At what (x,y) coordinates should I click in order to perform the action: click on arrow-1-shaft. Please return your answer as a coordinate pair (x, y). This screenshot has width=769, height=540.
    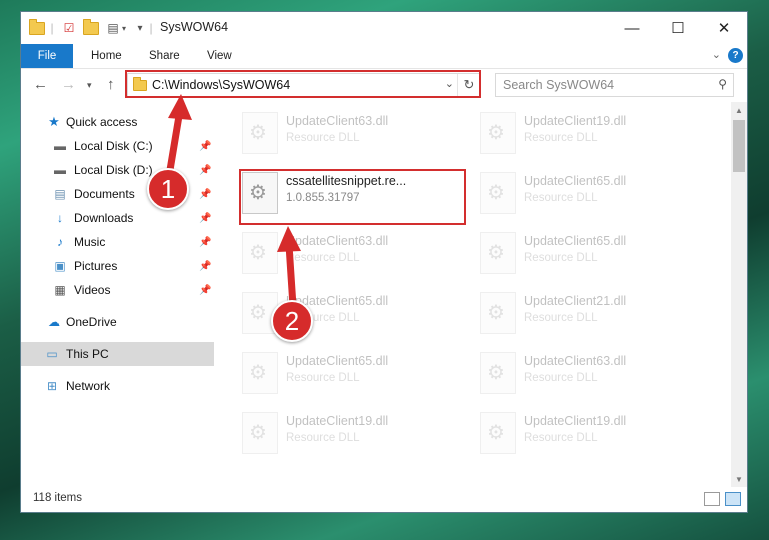
    Looking at the image, I should click on (175, 140).